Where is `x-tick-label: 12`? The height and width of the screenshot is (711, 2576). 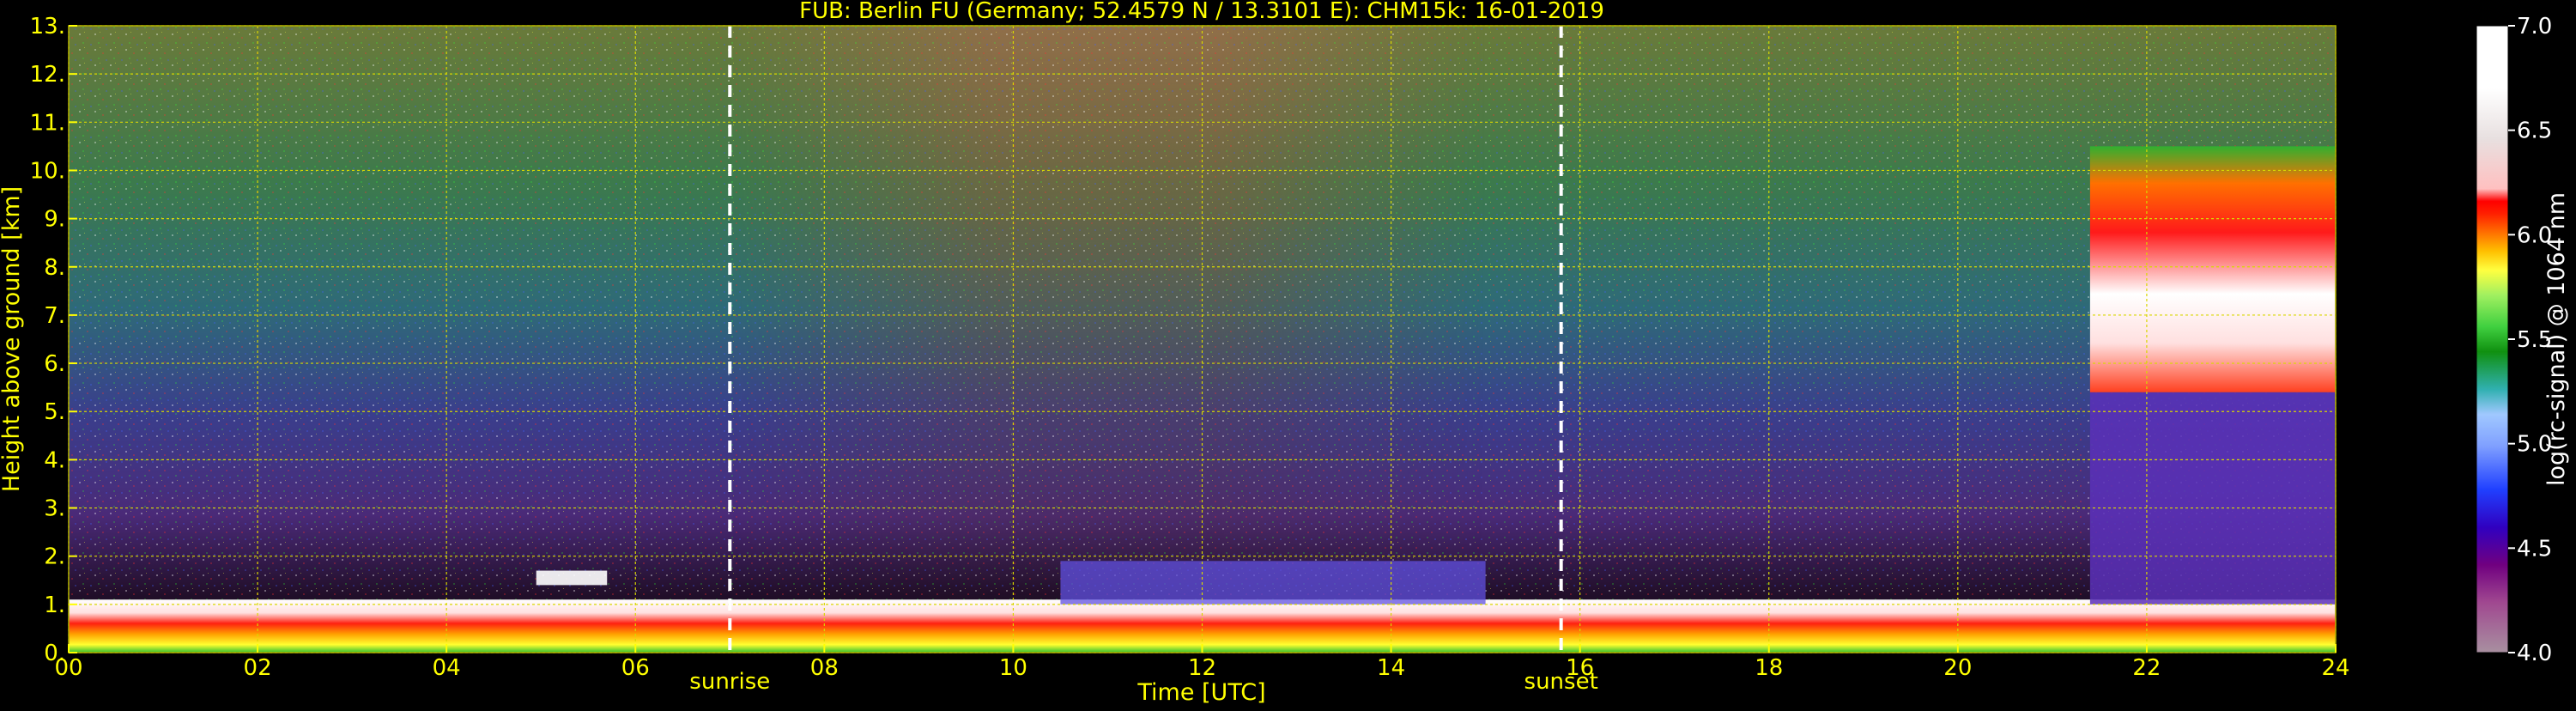 x-tick-label: 12 is located at coordinates (1202, 668).